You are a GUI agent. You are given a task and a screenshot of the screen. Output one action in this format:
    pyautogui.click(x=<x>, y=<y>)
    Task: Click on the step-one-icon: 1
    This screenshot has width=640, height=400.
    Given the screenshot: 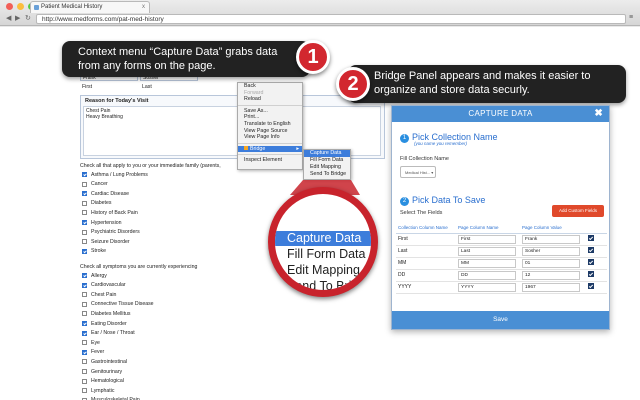 What is the action you would take?
    pyautogui.click(x=404, y=138)
    